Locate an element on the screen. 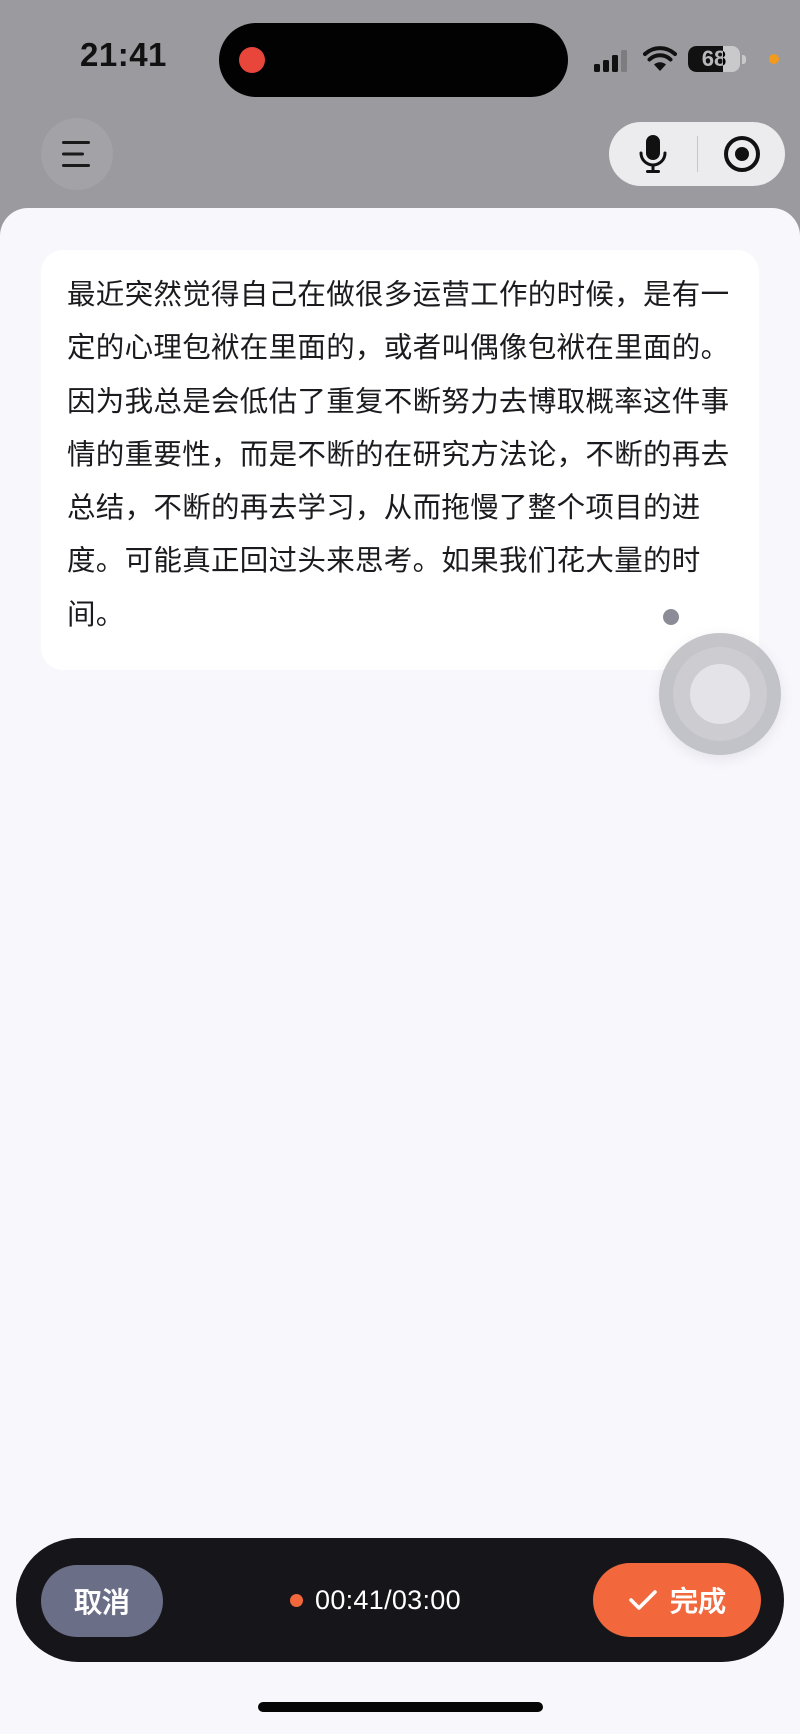 The image size is (800, 1734). recording-dot-icon is located at coordinates (296, 1600).